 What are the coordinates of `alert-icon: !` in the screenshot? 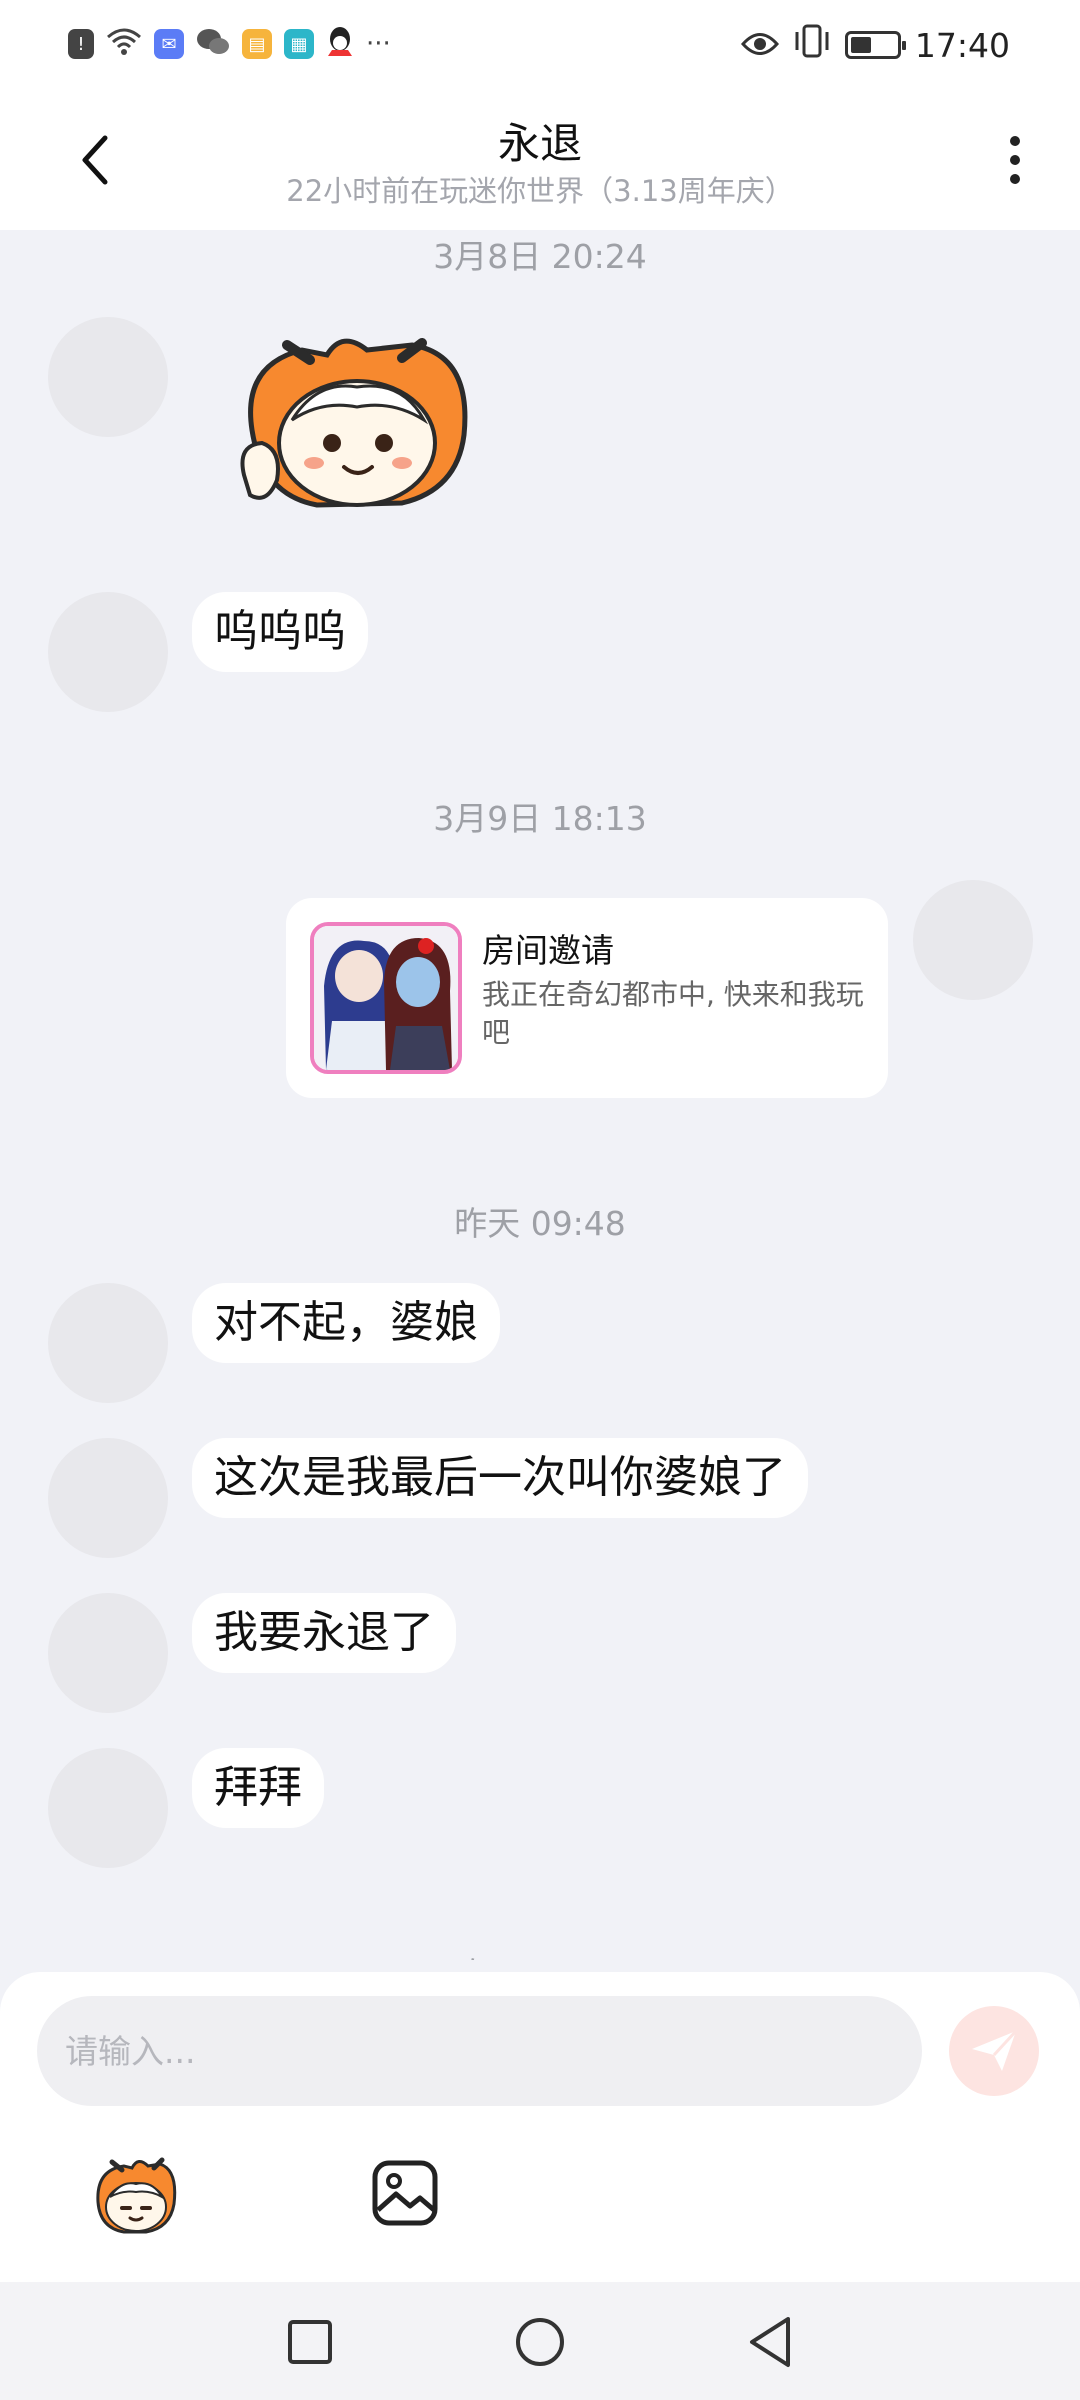 It's located at (81, 44).